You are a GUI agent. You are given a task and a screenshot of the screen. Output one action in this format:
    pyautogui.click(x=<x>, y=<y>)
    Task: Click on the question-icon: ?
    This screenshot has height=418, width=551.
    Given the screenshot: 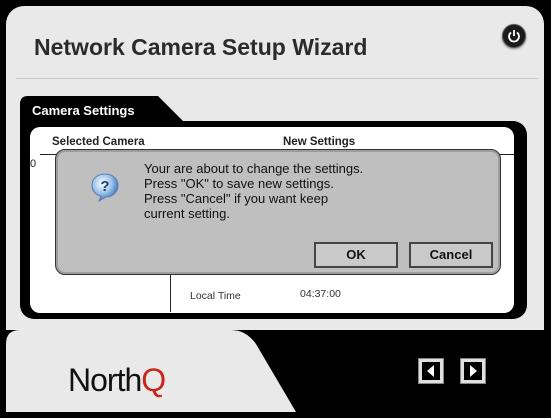 What is the action you would take?
    pyautogui.click(x=105, y=187)
    